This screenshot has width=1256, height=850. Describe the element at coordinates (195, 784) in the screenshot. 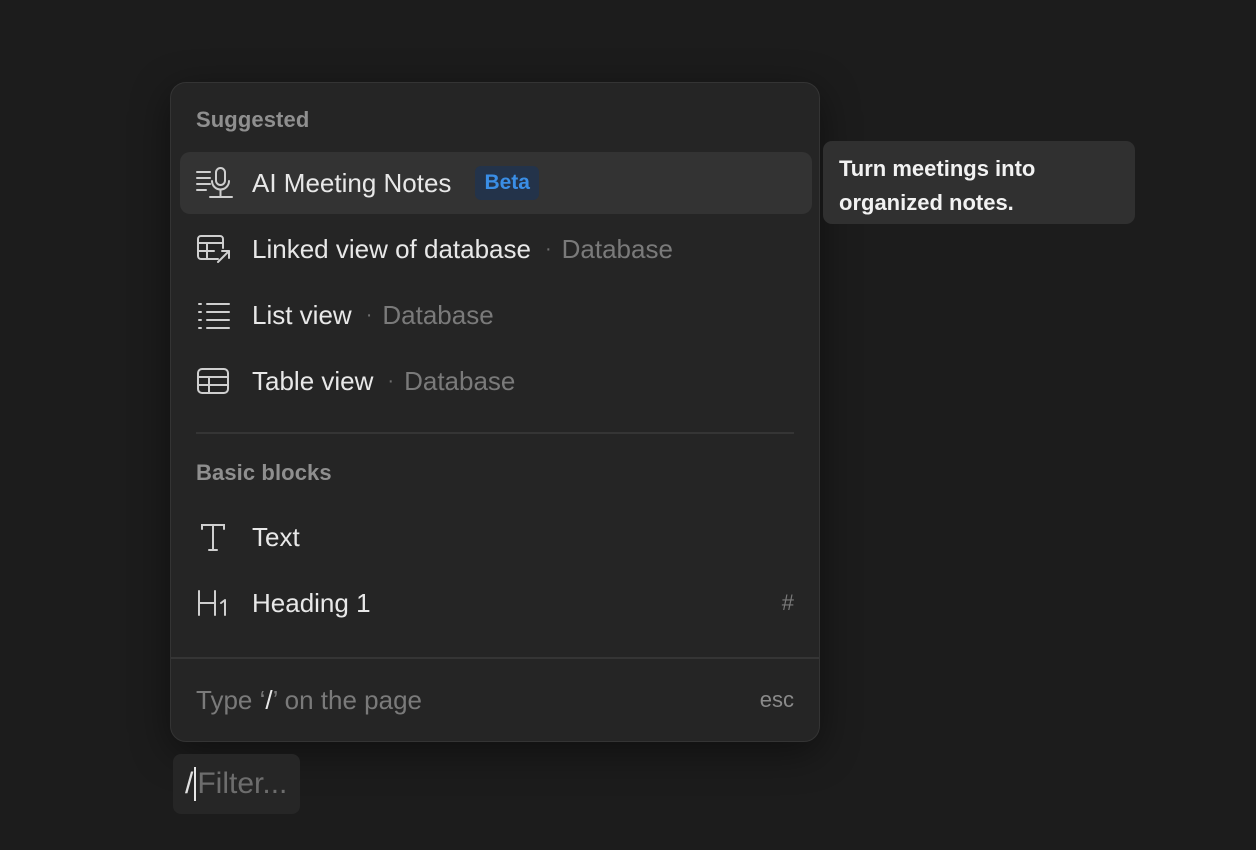

I see `text-caret` at that location.